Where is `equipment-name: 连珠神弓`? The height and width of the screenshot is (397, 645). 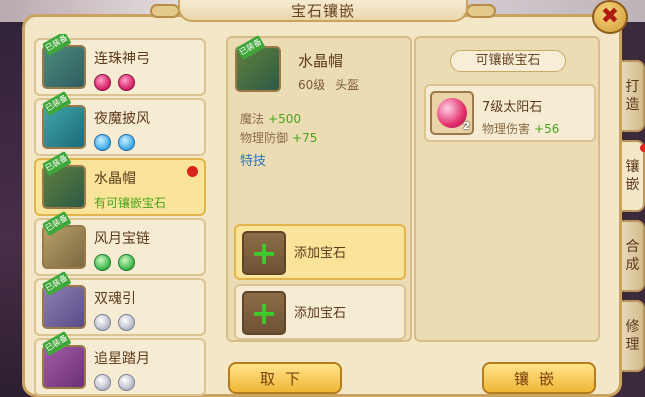
equipment-name: 连珠神弓 is located at coordinates (122, 59).